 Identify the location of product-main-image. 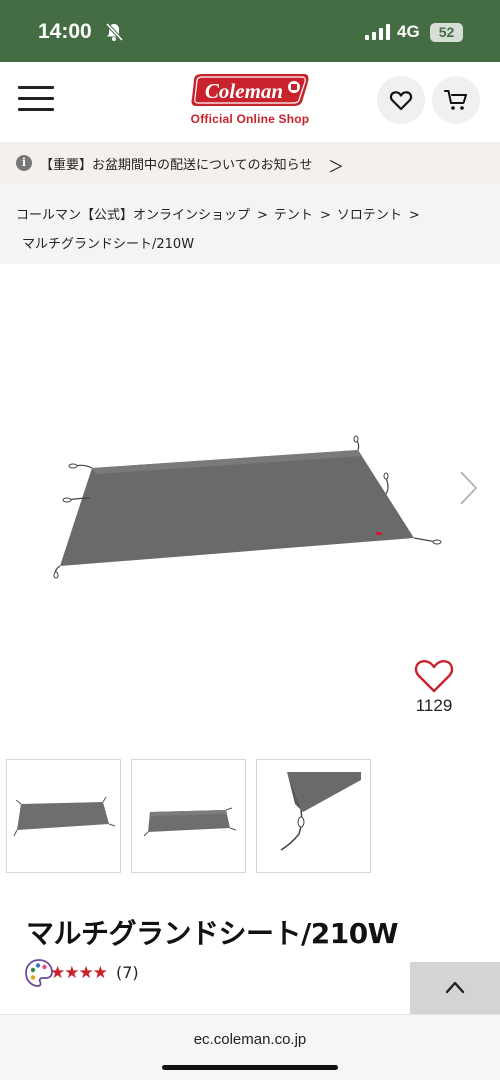
(250, 505).